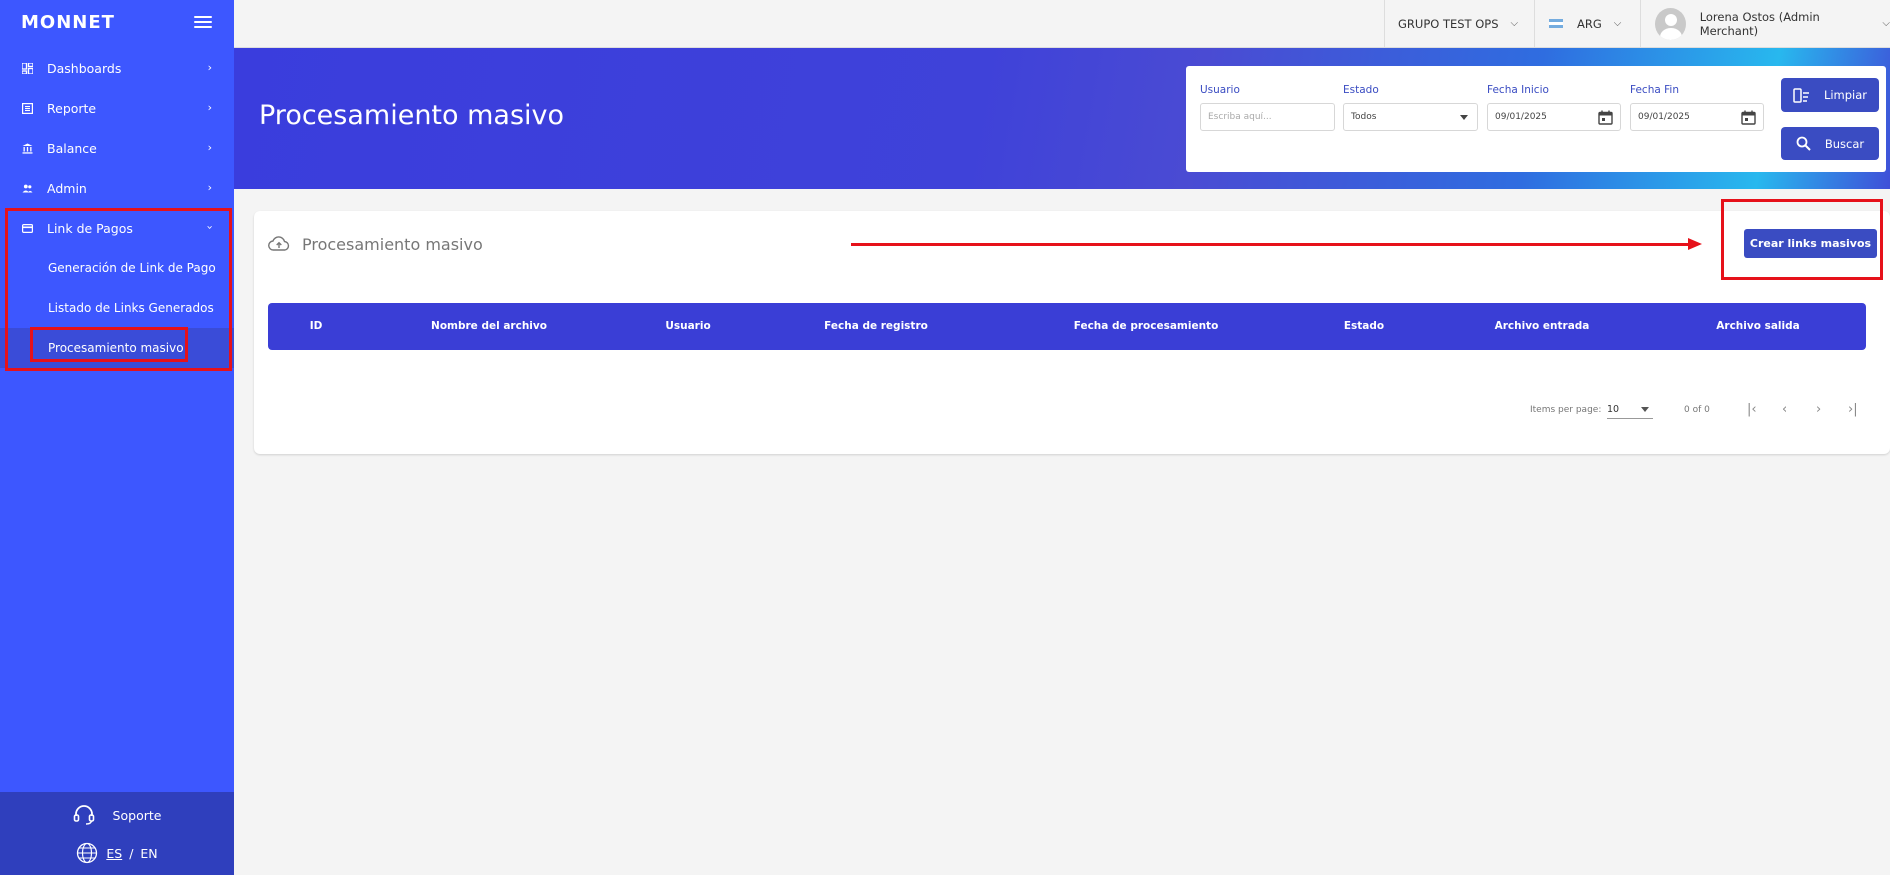 This screenshot has height=875, width=1890. I want to click on language-switcher: ES / EN, so click(117, 853).